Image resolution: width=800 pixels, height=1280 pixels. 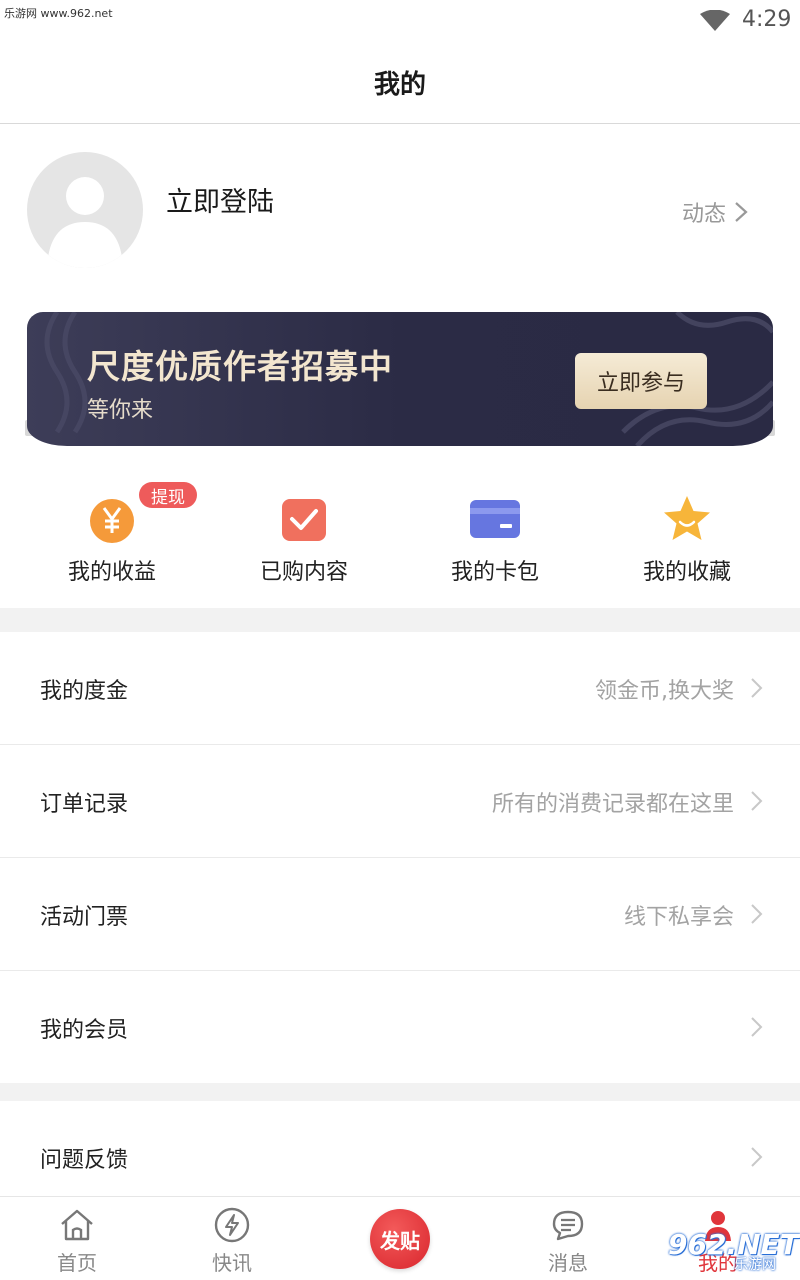 I want to click on quick-action-label: 已购内容, so click(x=303, y=572).